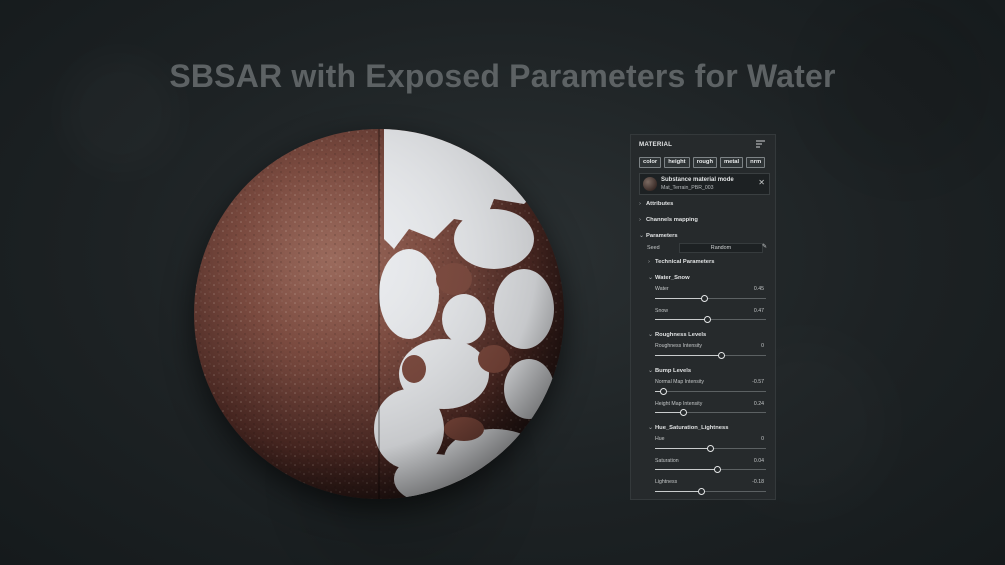 The width and height of the screenshot is (1005, 565). I want to click on param-label-water: Water, so click(662, 289).